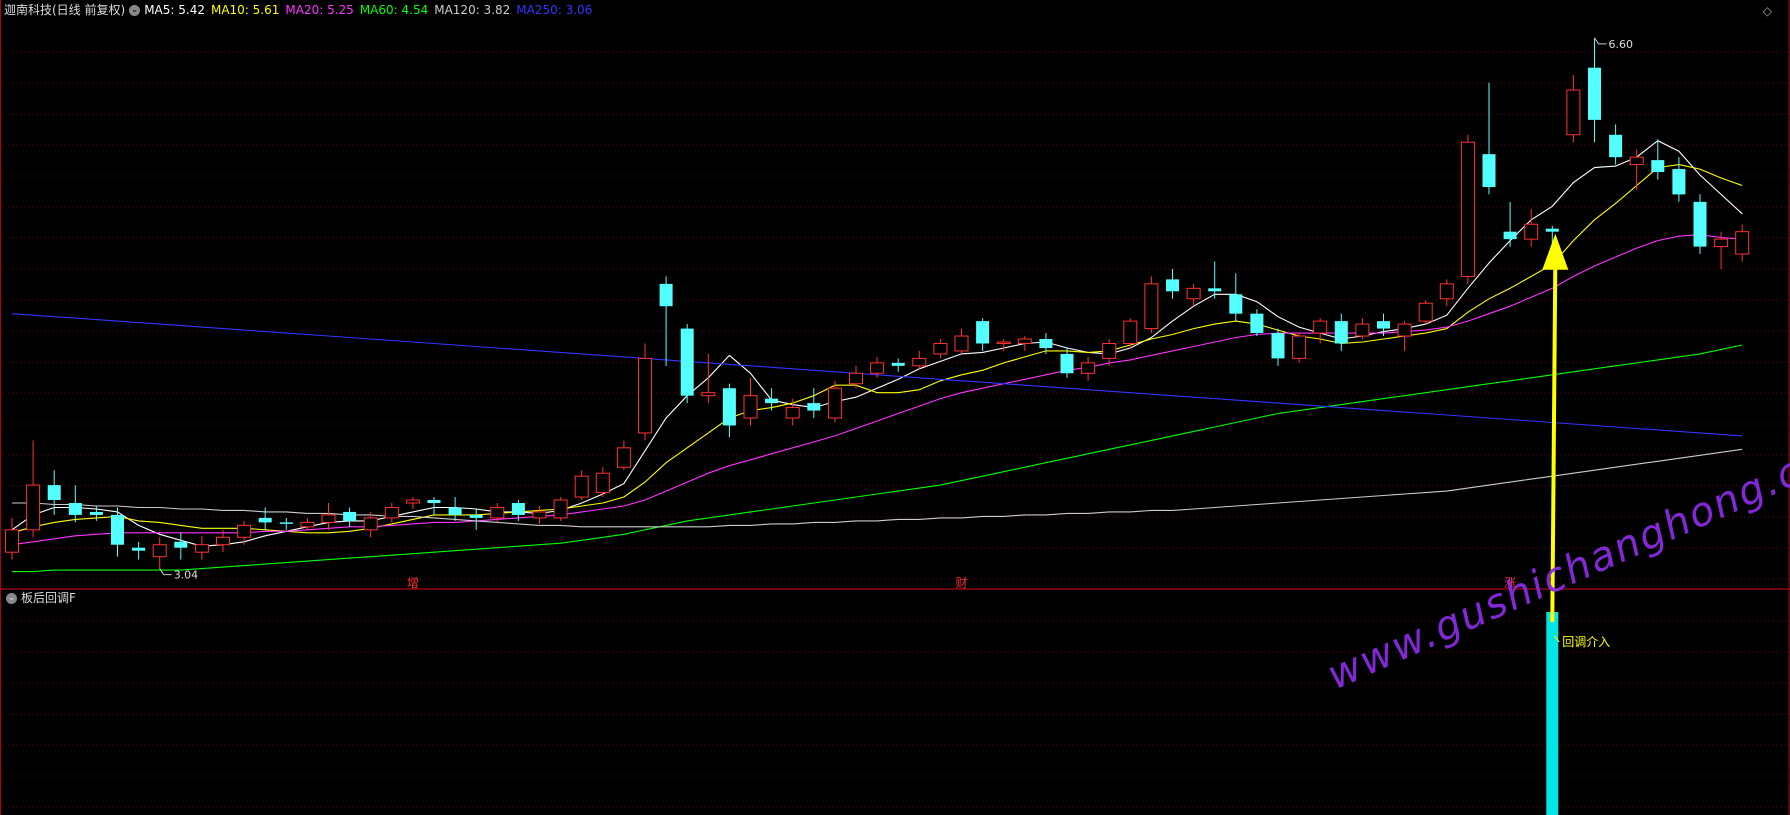  I want to click on low-price-label: 3.04, so click(186, 575).